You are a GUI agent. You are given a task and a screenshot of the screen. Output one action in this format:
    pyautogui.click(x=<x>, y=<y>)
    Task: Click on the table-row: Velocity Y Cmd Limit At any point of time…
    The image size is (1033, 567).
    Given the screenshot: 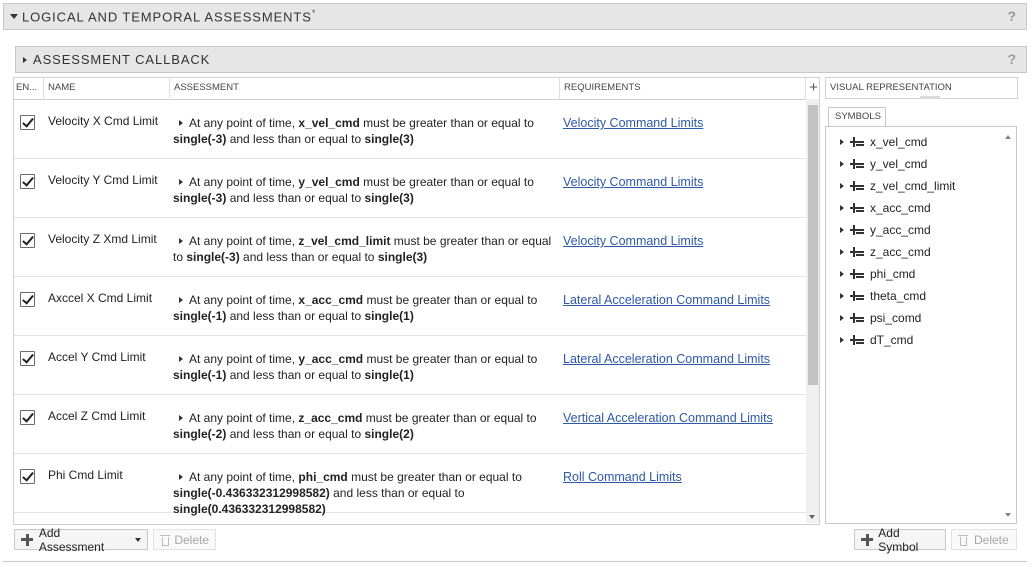 What is the action you would take?
    pyautogui.click(x=410, y=188)
    